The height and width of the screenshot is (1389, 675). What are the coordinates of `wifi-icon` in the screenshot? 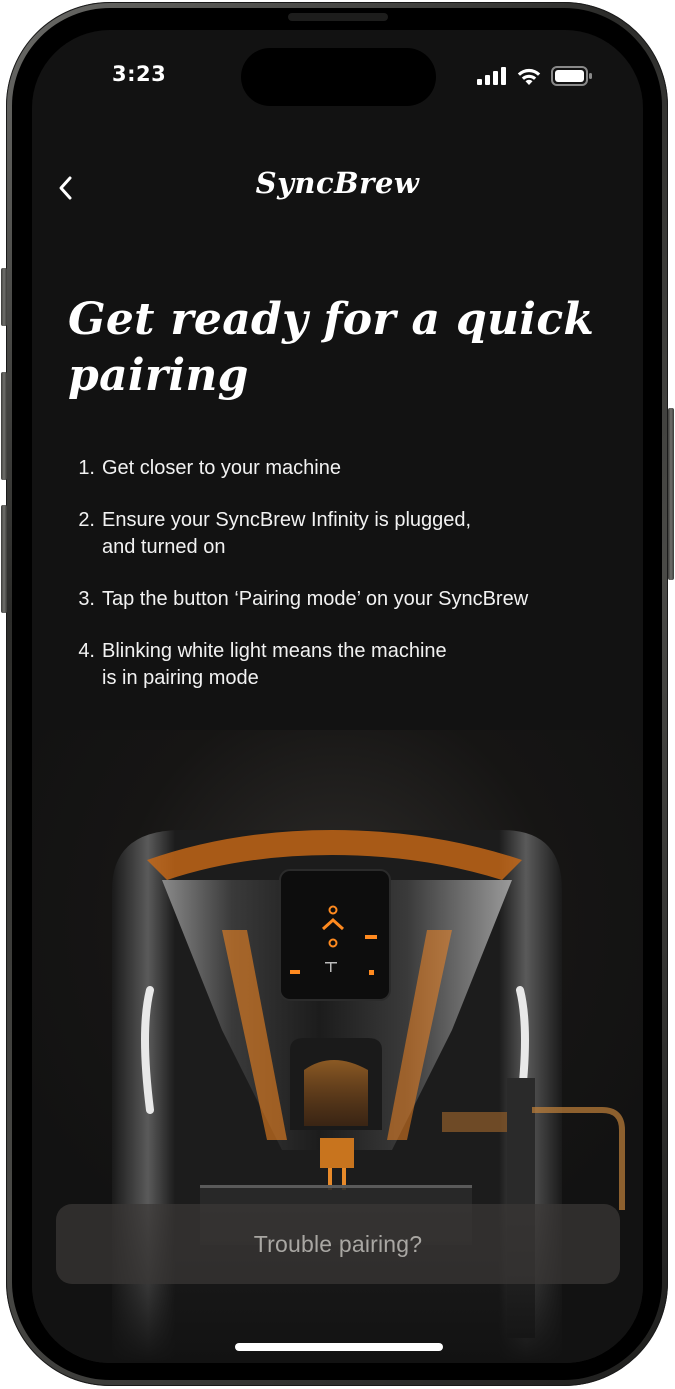 It's located at (529, 76).